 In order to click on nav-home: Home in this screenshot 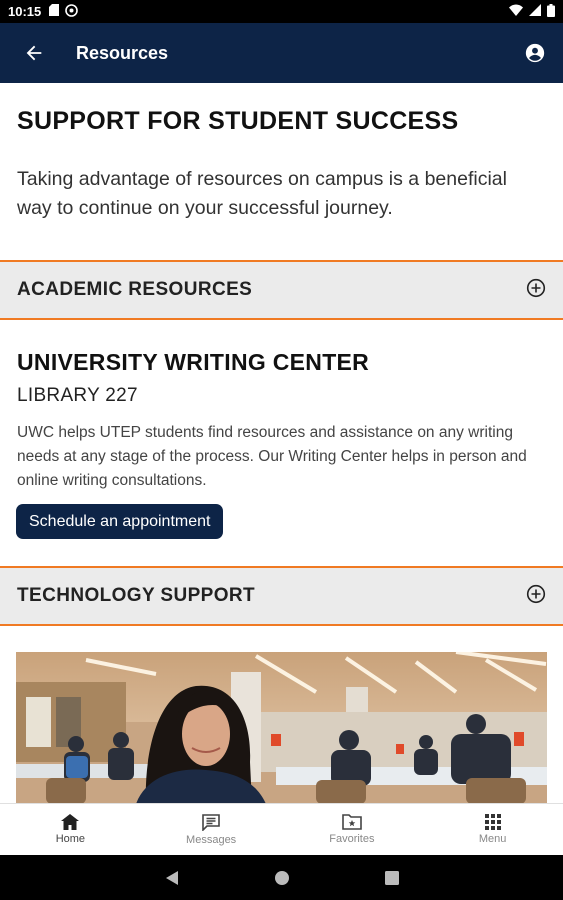, I will do `click(70, 829)`.